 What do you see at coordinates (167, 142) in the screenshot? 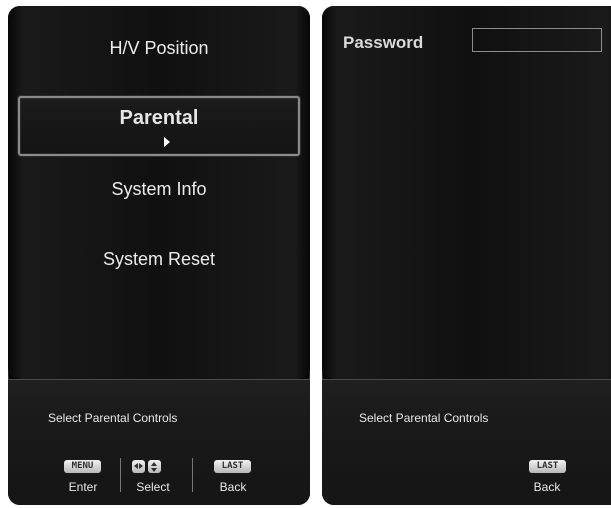
I see `right-triangle-icon` at bounding box center [167, 142].